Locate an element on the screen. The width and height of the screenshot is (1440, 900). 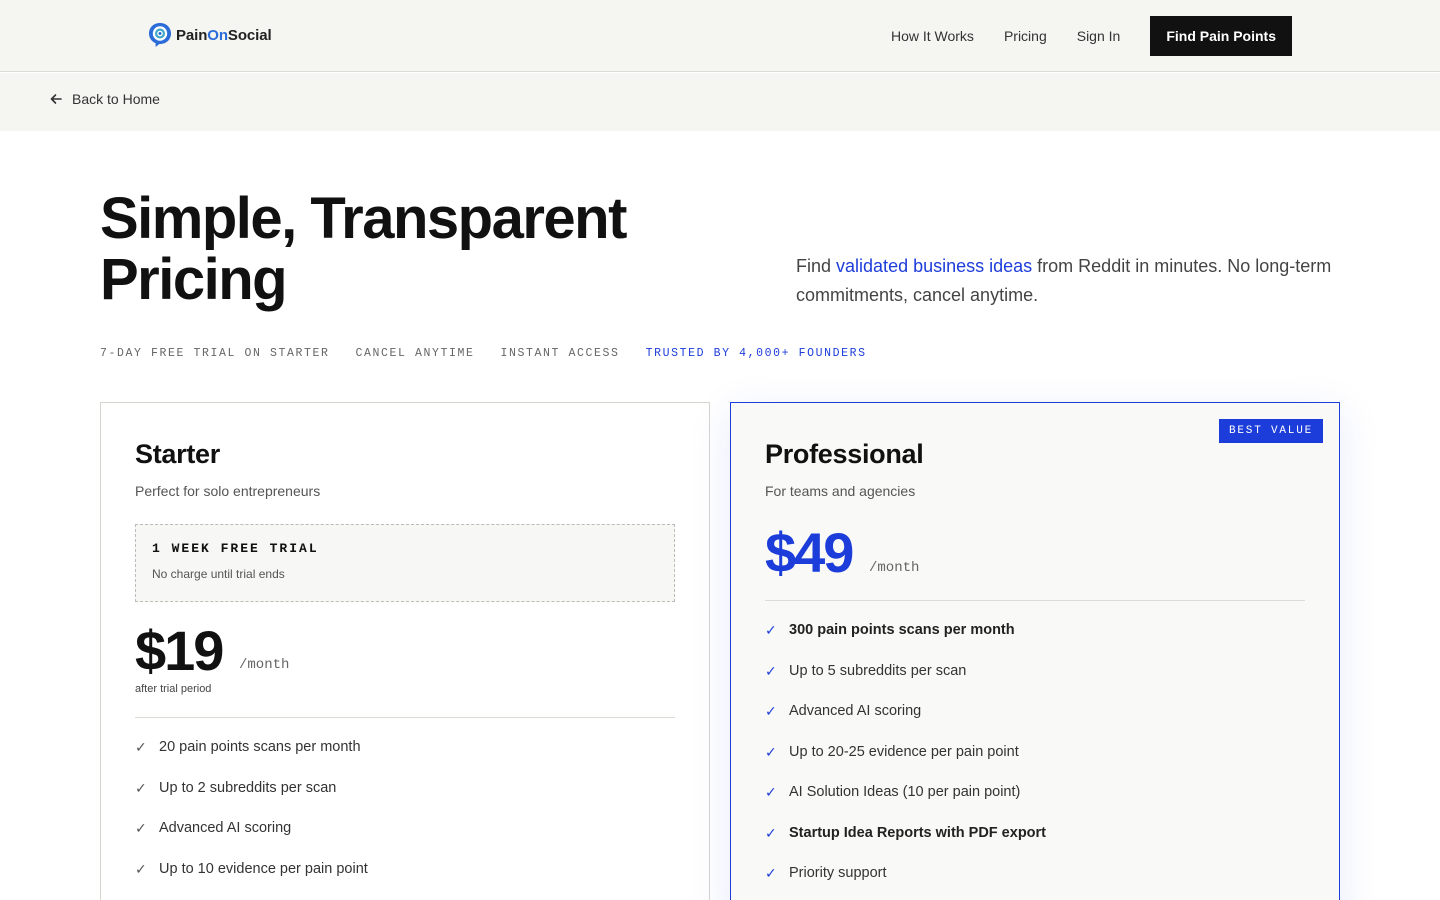
logo-link: PainOnSocial is located at coordinates (210, 35).